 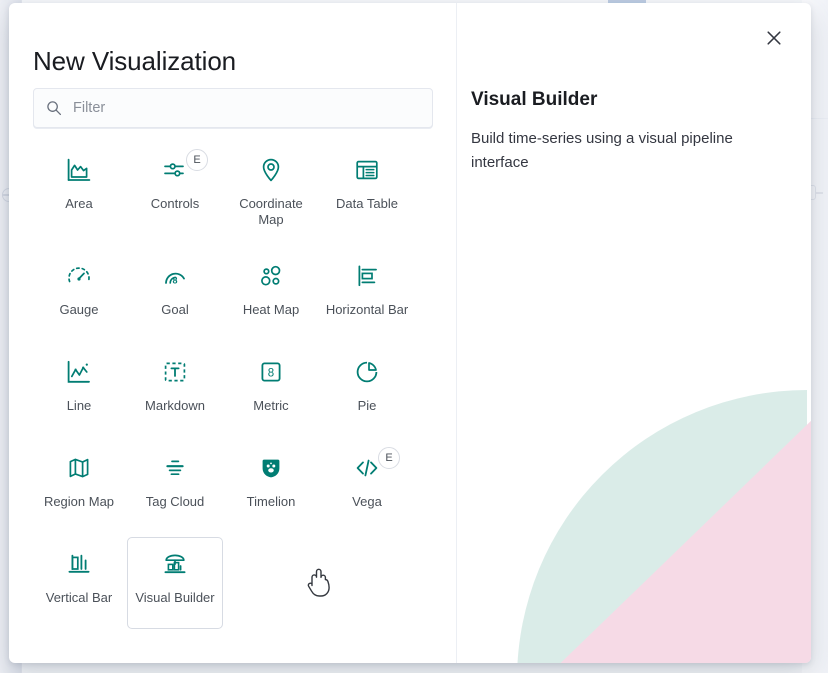 I want to click on visualization-type-label: Region Map, so click(x=79, y=501).